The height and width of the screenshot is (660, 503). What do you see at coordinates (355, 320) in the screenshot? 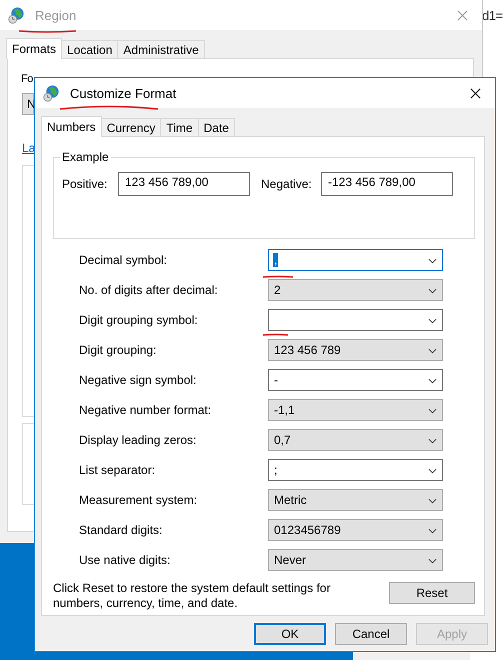
I see `dropdown` at bounding box center [355, 320].